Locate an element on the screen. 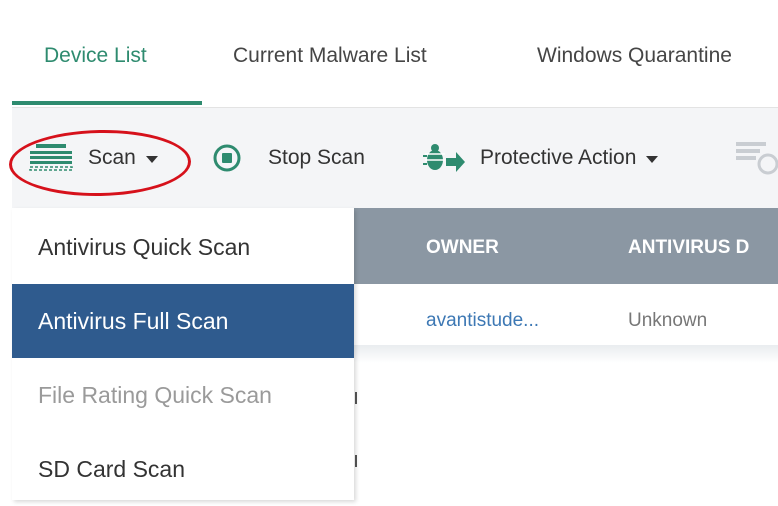 This screenshot has height=506, width=778. scan-button-label: Scan is located at coordinates (112, 157).